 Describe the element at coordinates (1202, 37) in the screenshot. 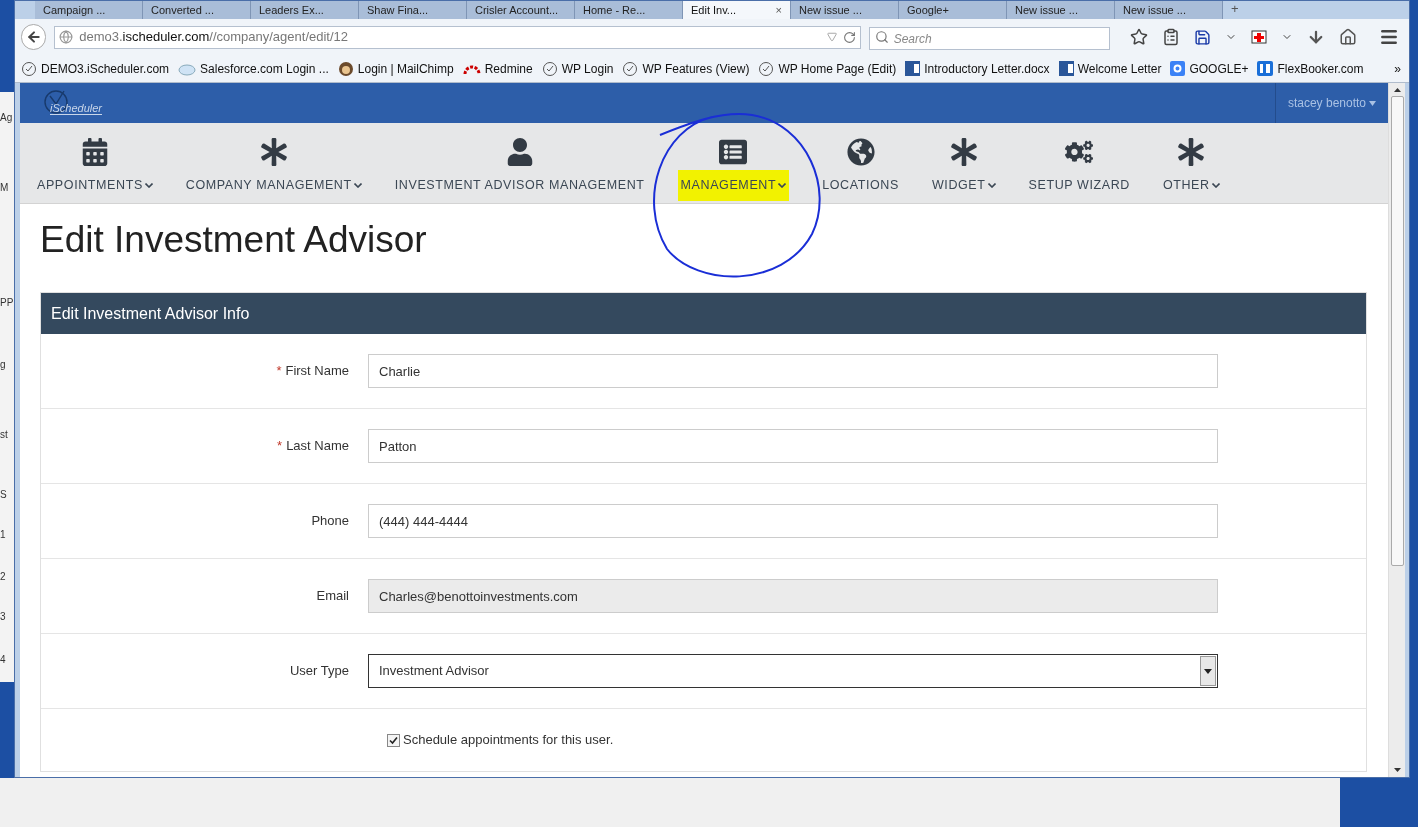

I see `save-icon` at that location.